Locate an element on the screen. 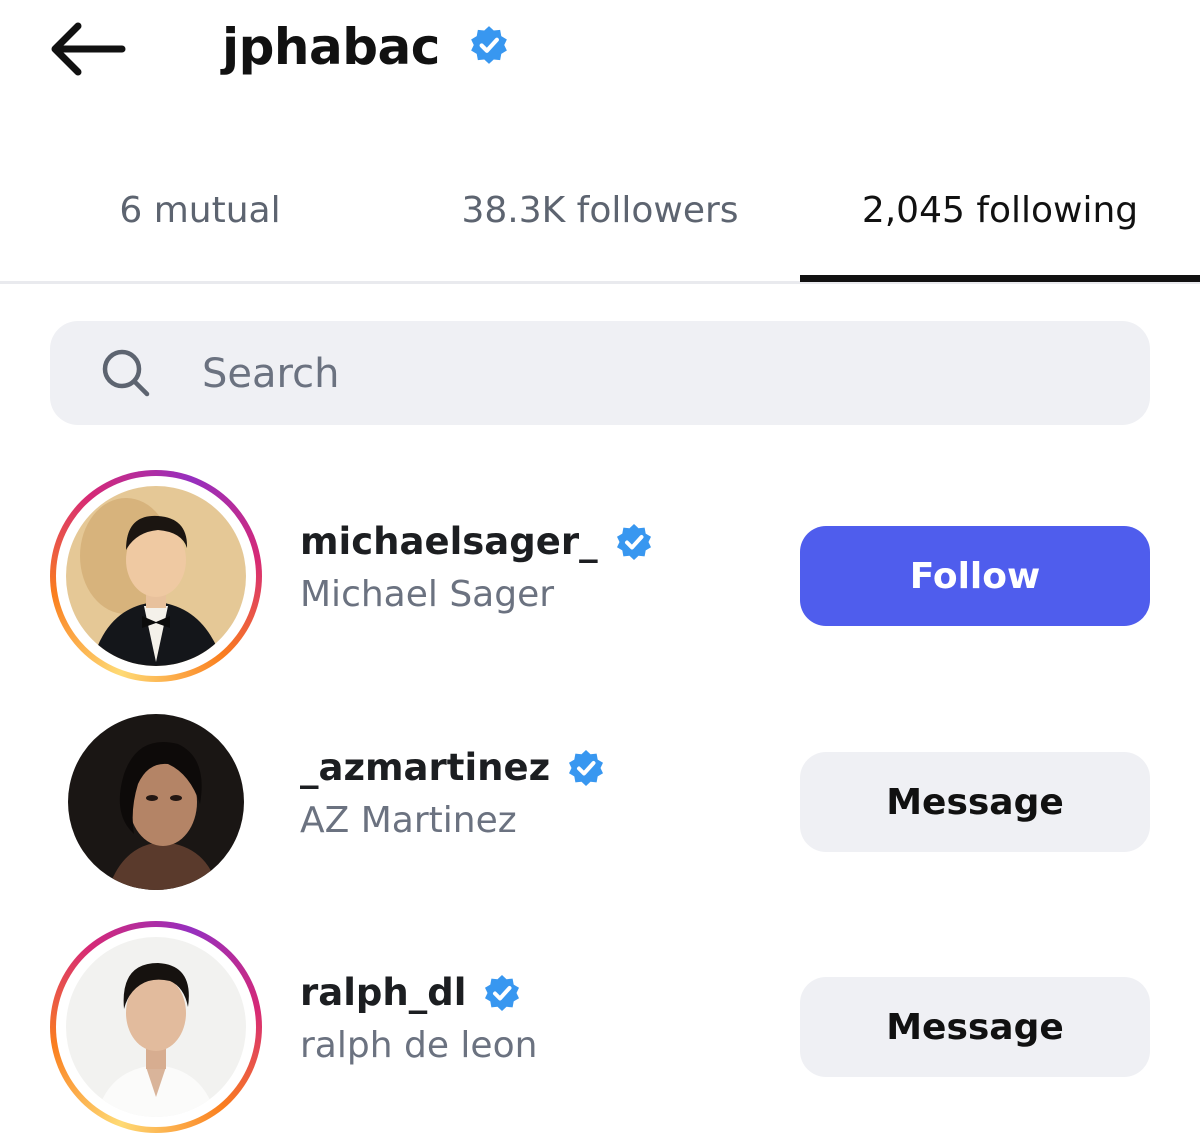 The height and width of the screenshot is (1137, 1200). tab-followers: 38.3K followers is located at coordinates (600, 210).